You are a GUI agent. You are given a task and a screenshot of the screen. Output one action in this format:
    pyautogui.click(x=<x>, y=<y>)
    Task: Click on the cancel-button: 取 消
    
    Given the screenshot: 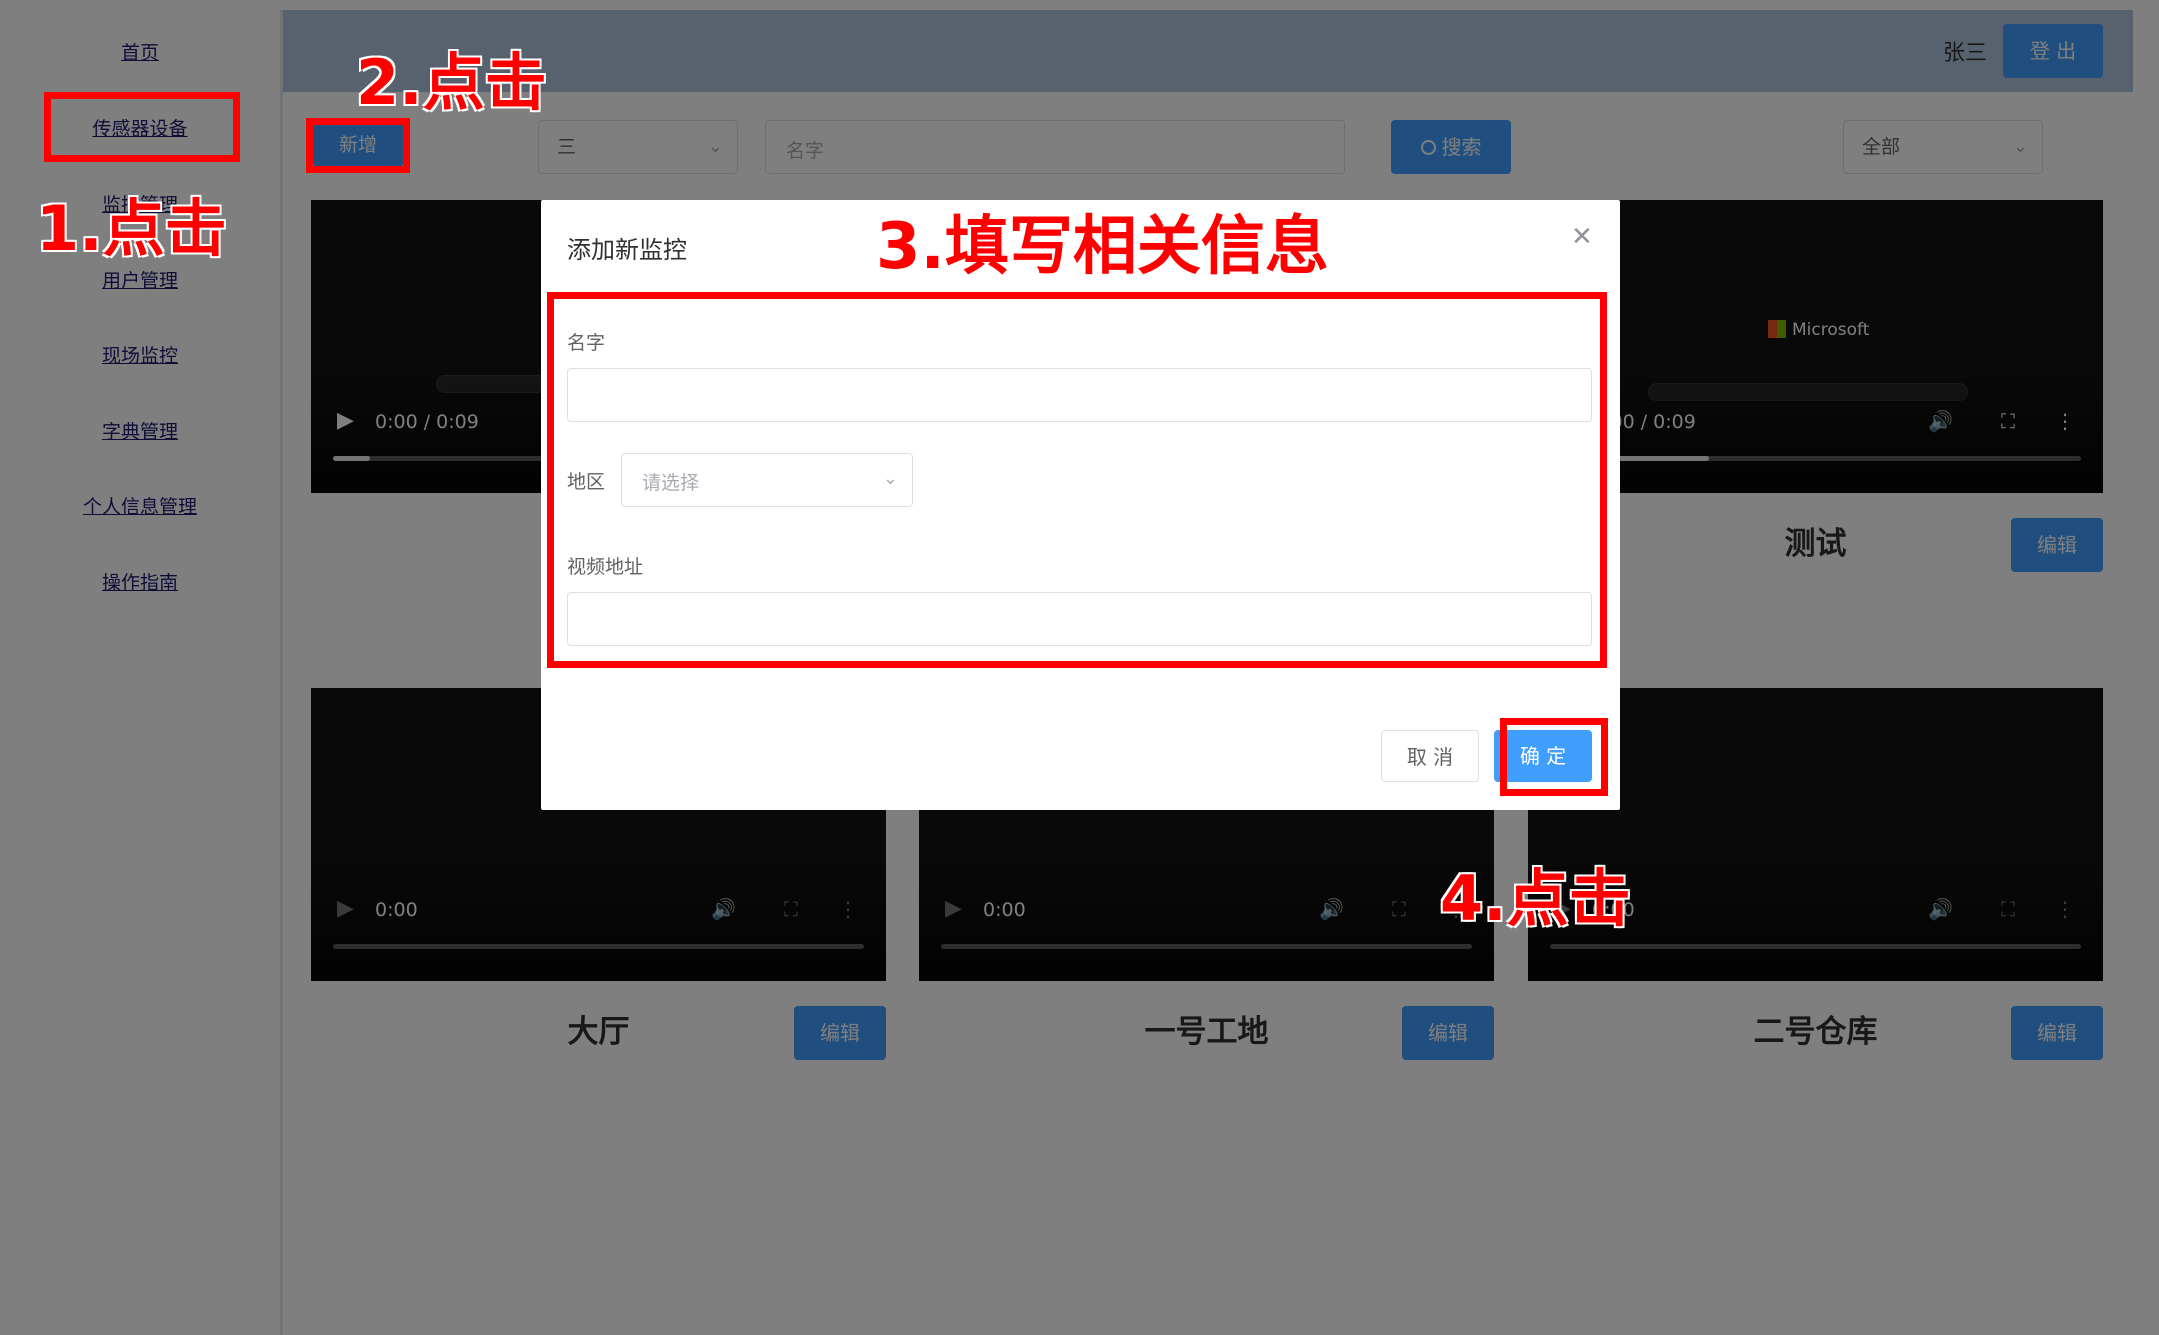 What is the action you would take?
    pyautogui.click(x=1430, y=756)
    